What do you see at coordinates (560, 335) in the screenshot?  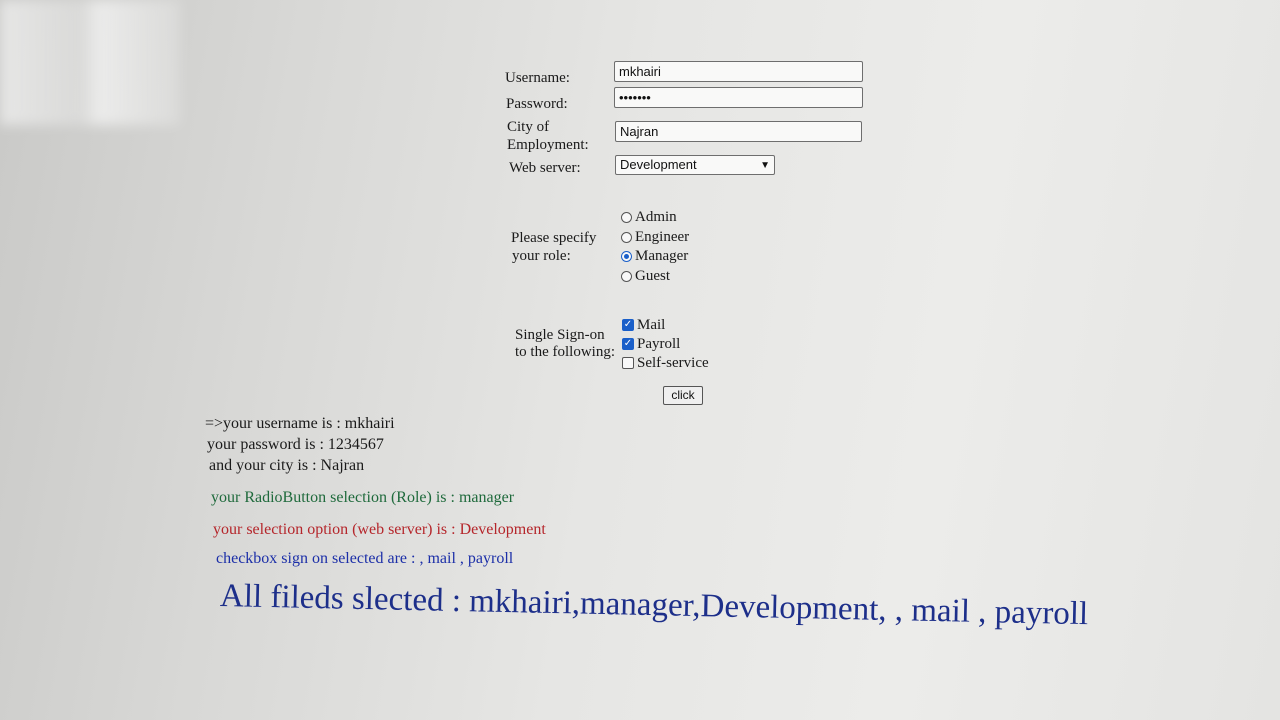 I see `sso-label-line1: Single Sign-on` at bounding box center [560, 335].